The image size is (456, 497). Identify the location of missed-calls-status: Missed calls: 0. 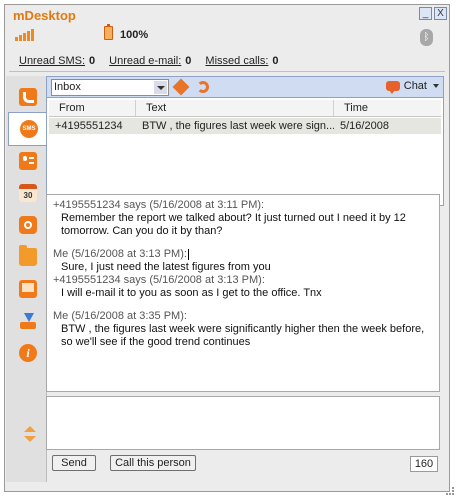
(241, 61).